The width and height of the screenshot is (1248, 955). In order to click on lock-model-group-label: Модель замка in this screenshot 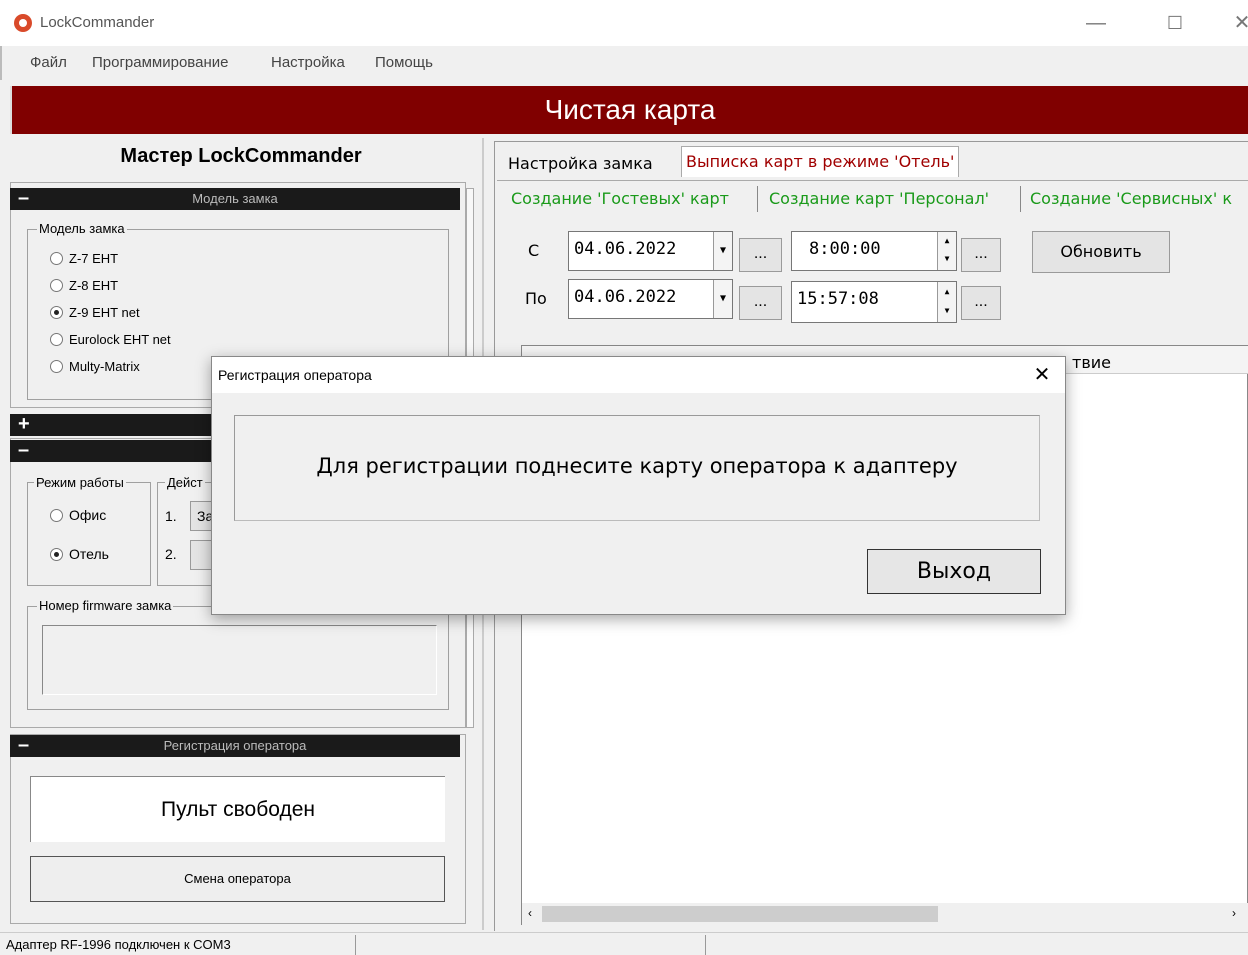, I will do `click(82, 228)`.